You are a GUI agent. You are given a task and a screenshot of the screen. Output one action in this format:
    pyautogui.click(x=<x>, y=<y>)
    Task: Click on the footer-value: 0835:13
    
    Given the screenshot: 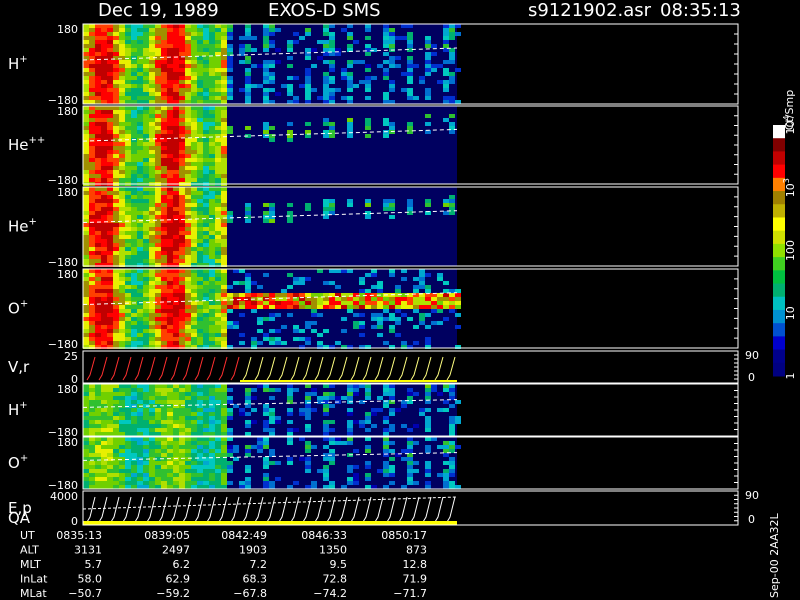 What is the action you would take?
    pyautogui.click(x=79, y=535)
    